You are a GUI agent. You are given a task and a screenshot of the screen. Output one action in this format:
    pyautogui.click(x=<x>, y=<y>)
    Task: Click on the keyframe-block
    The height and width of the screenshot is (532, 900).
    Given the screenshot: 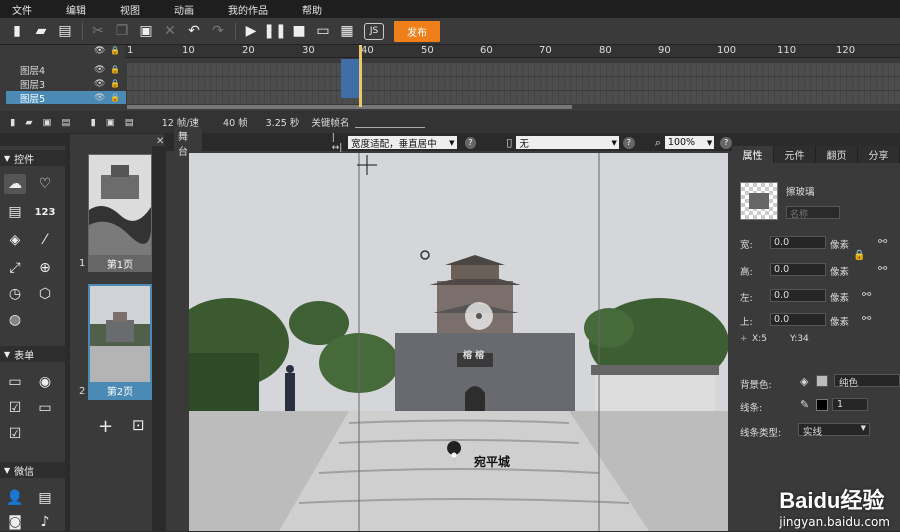 What is the action you would take?
    pyautogui.click(x=351, y=78)
    